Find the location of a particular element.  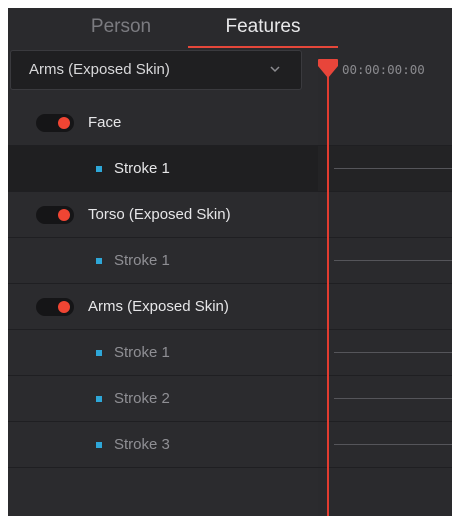

chevron-down-icon is located at coordinates (275, 69).